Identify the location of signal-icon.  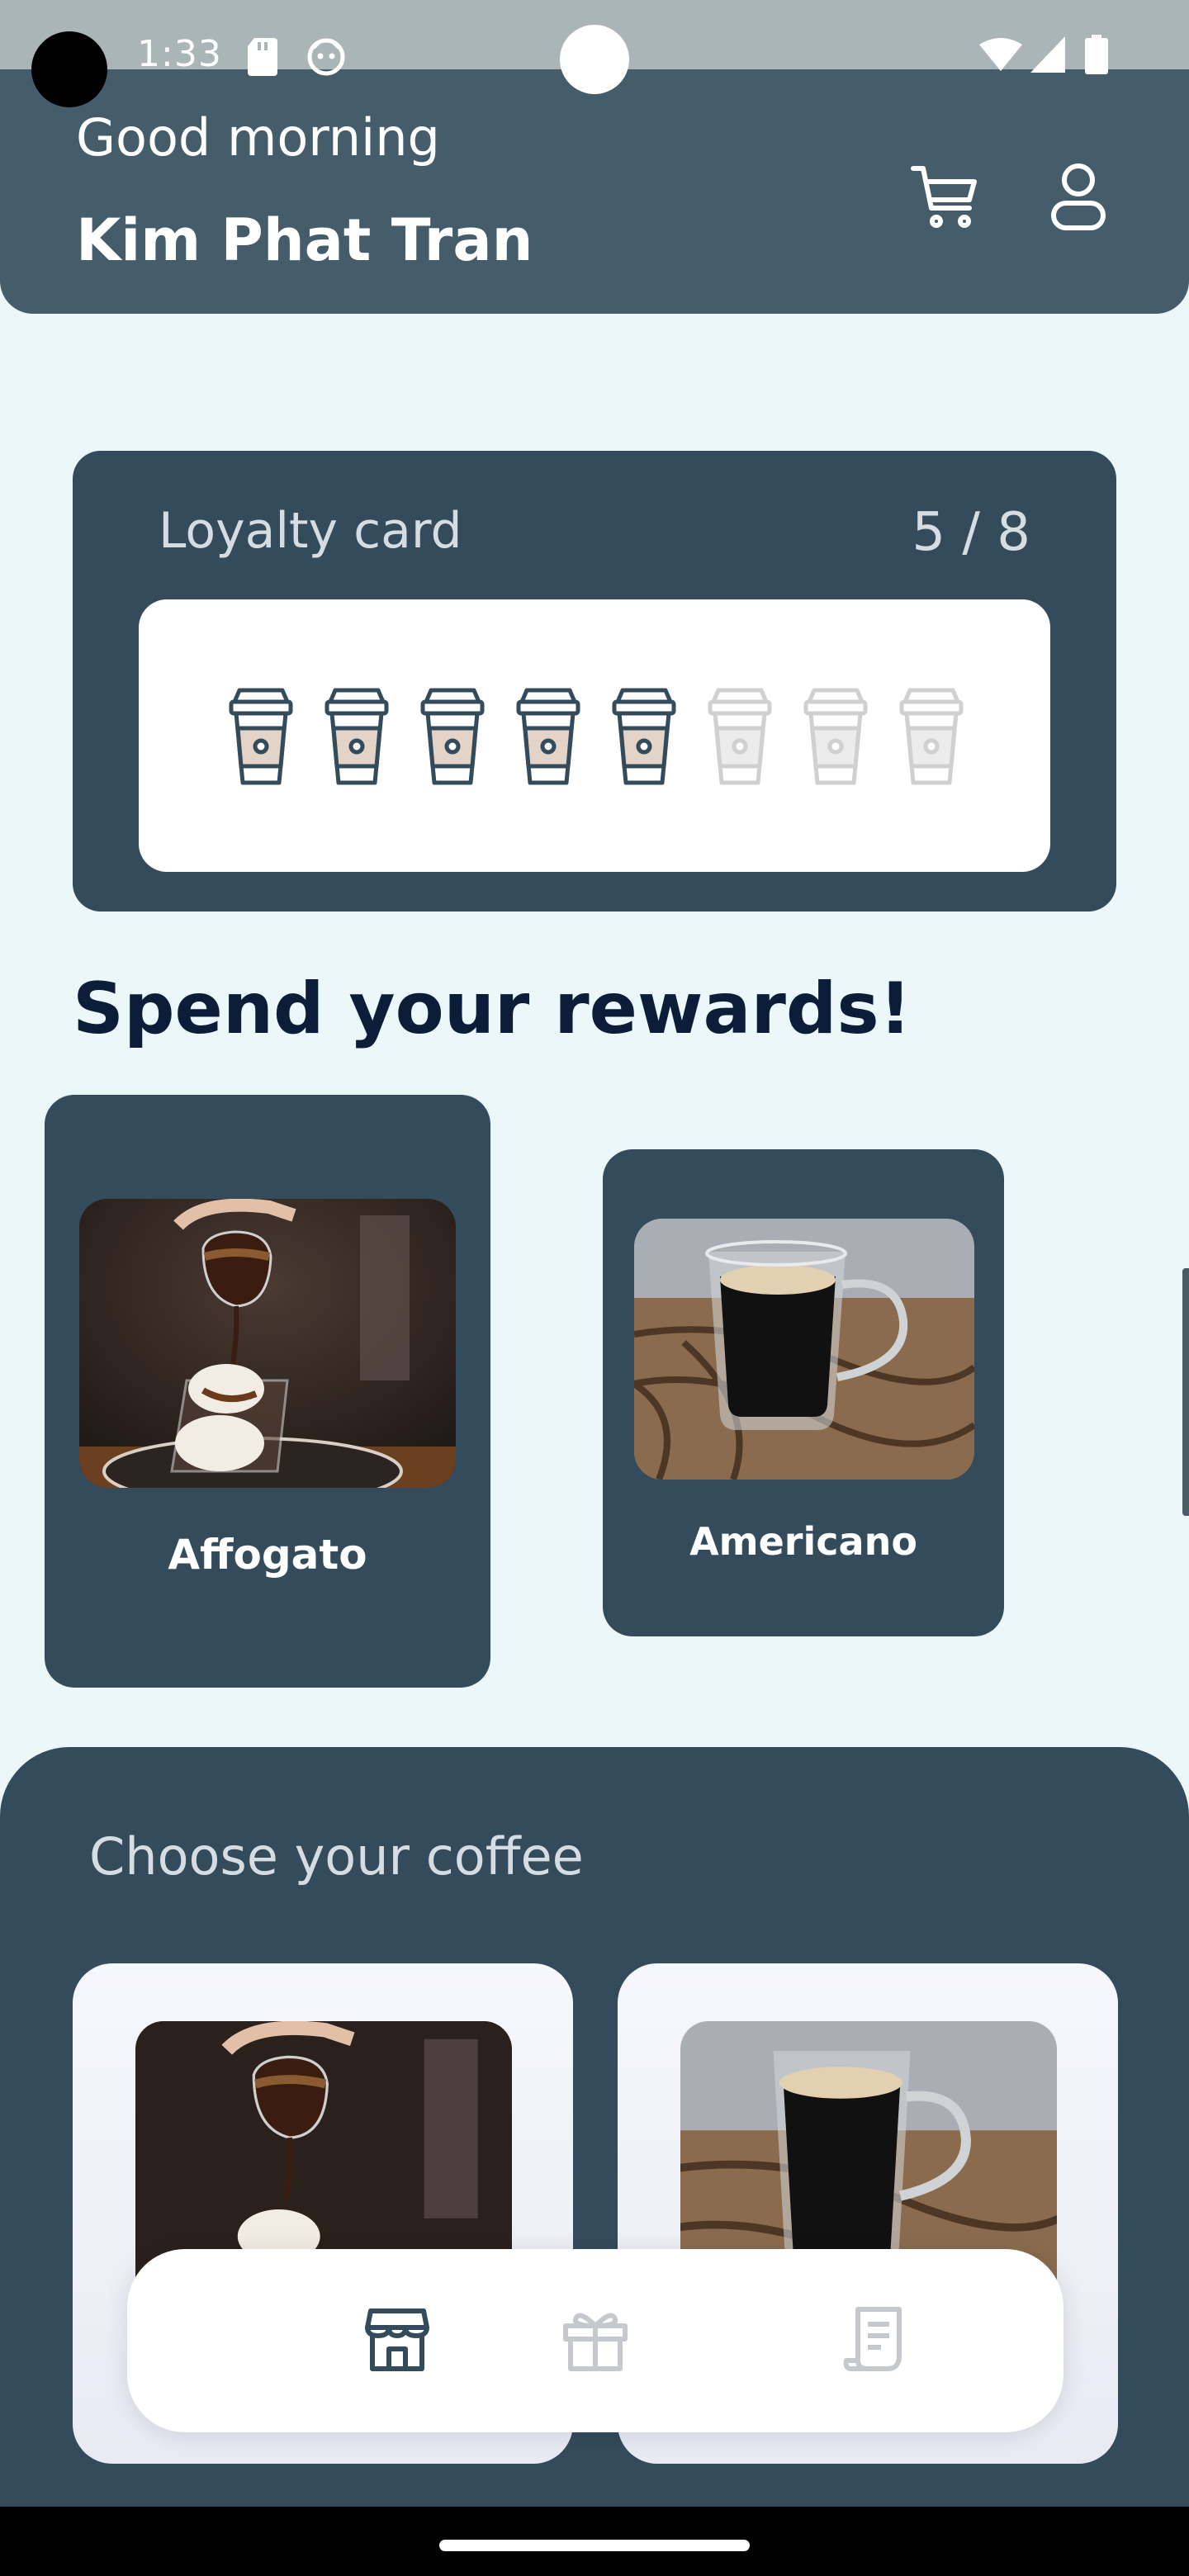
(1047, 56).